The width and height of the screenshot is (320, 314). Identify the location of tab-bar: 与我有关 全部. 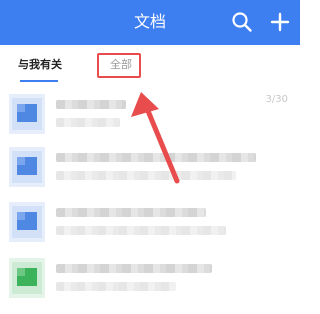
(150, 65).